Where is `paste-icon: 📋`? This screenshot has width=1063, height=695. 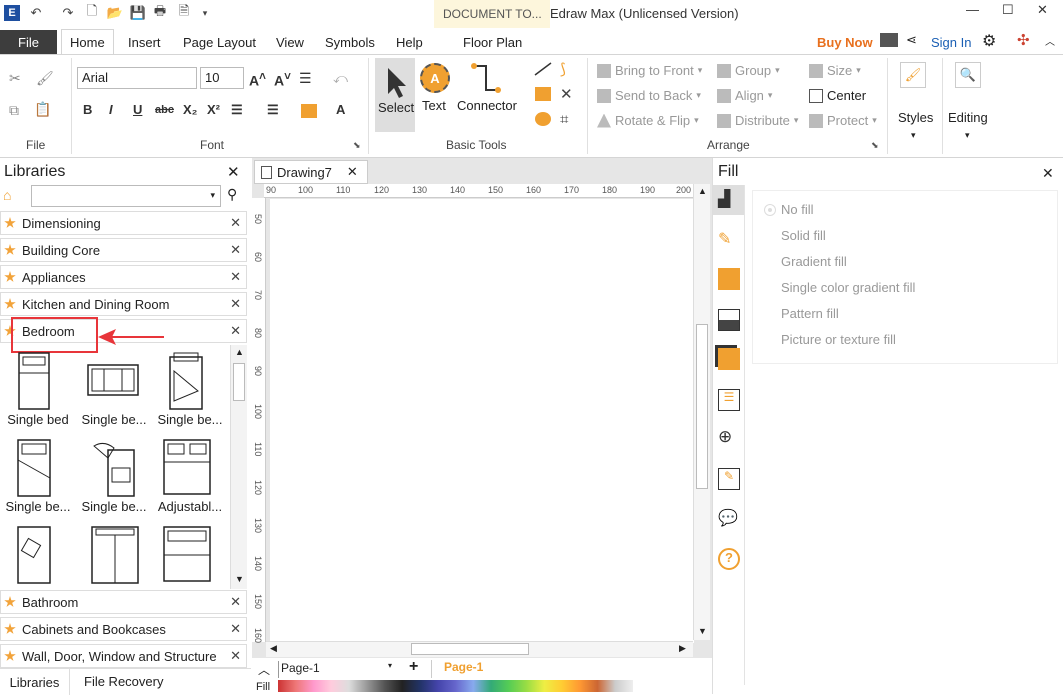
paste-icon: 📋 is located at coordinates (42, 109).